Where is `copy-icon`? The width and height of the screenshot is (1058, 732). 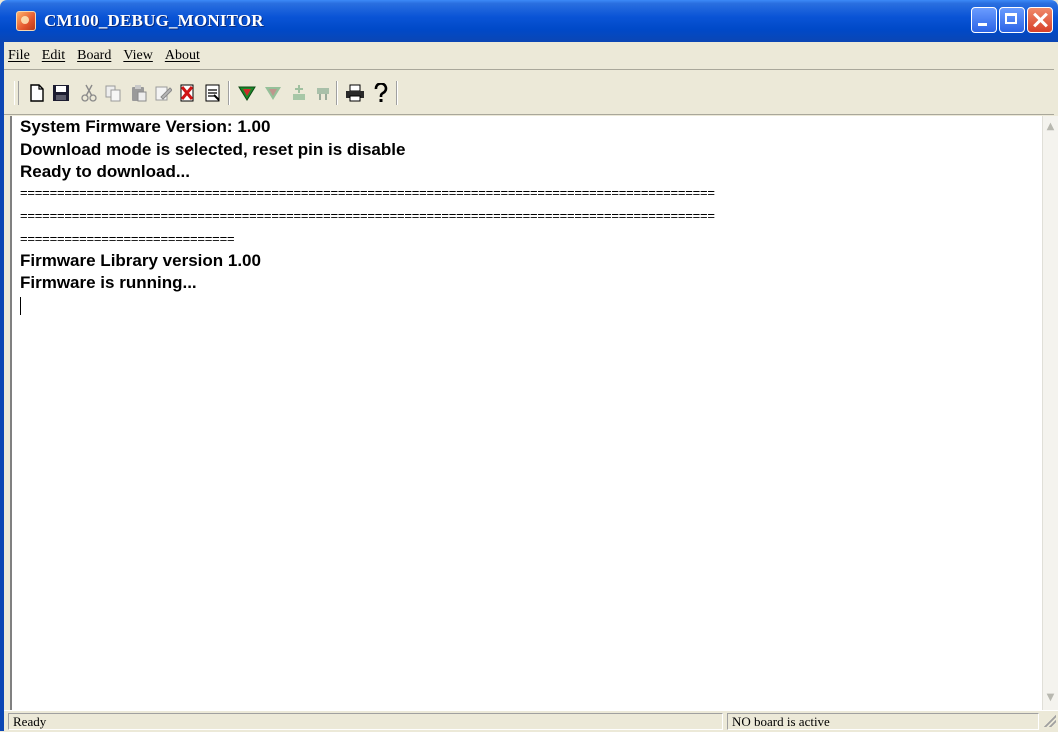
copy-icon is located at coordinates (113, 93).